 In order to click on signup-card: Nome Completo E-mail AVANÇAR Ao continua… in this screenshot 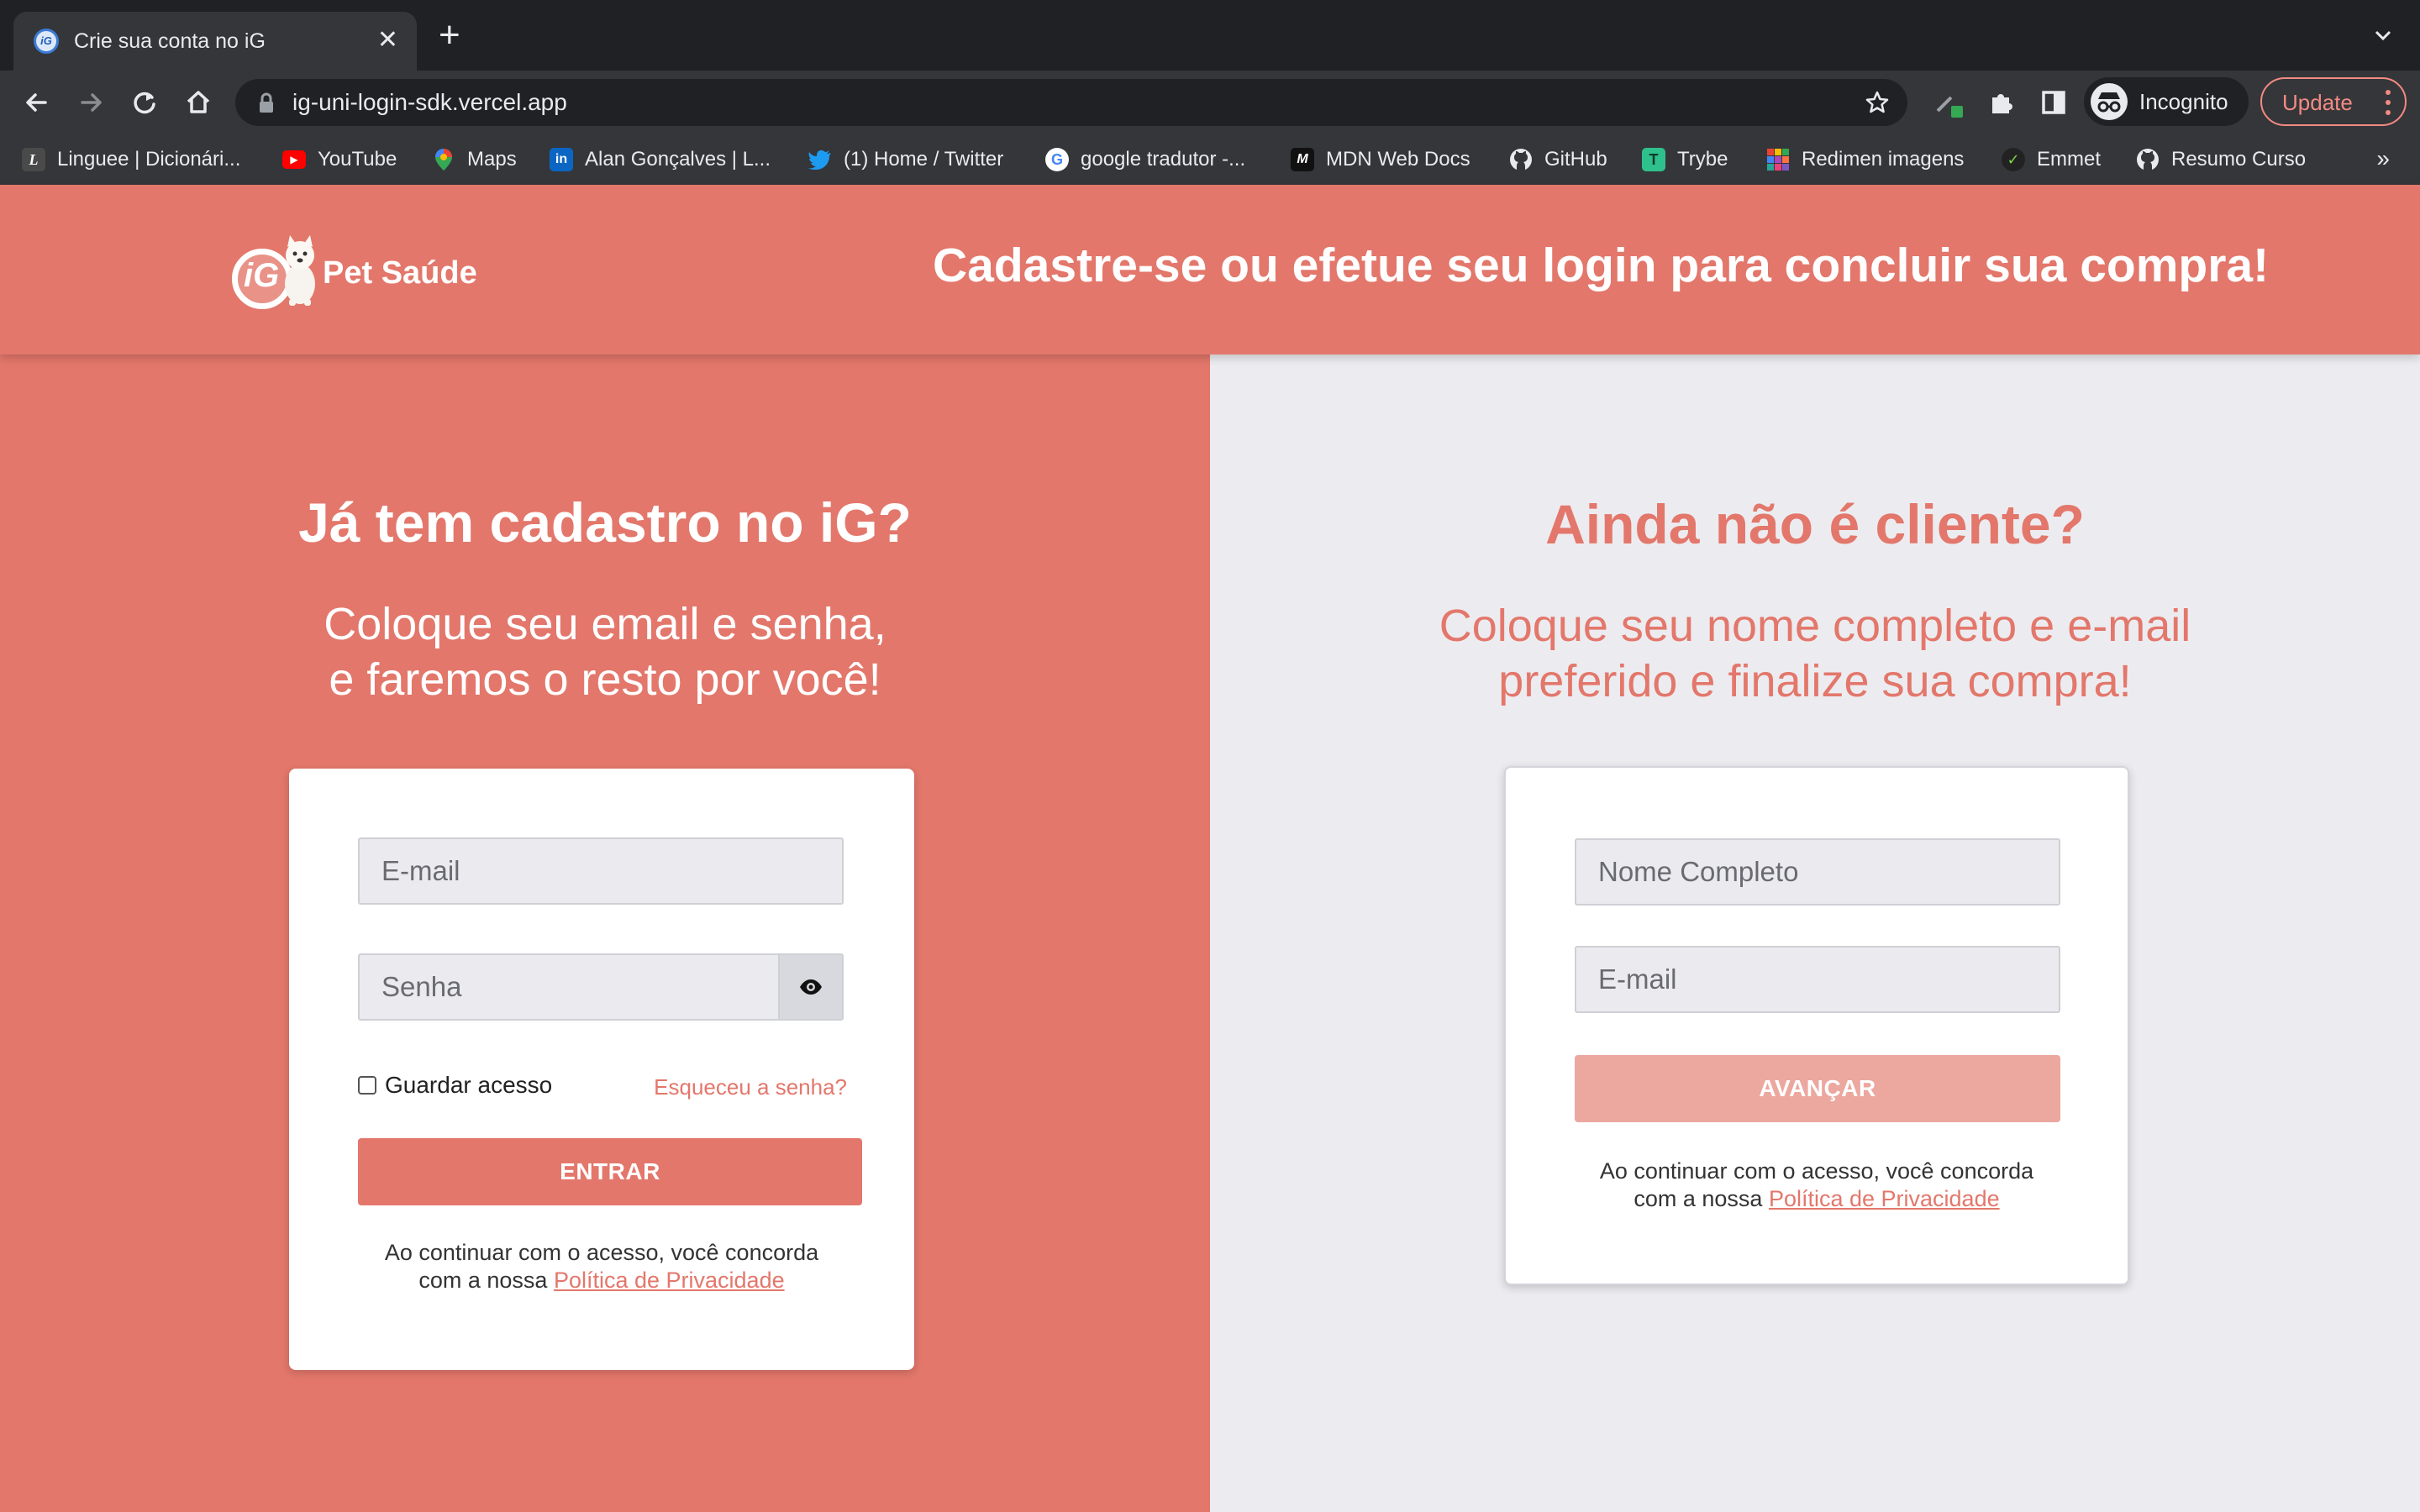, I will do `click(1816, 1025)`.